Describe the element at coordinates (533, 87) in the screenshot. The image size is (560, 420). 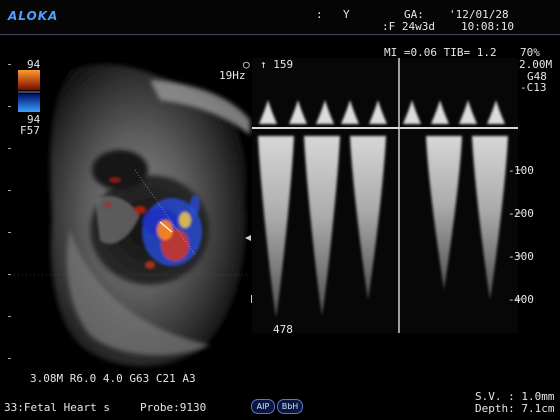
I see `doppler-contrast: -C13` at that location.